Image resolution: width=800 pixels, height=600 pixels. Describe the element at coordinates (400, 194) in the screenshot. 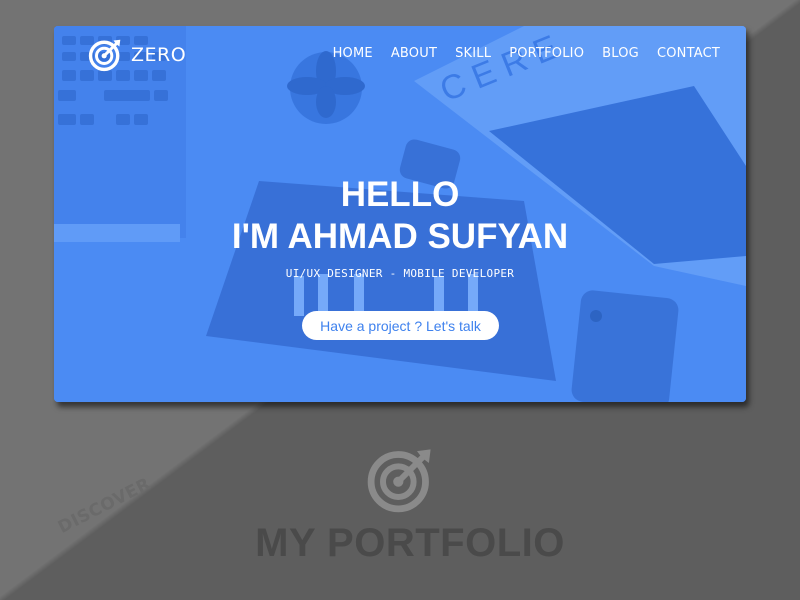

I see `hero-greeting: HELLO` at that location.